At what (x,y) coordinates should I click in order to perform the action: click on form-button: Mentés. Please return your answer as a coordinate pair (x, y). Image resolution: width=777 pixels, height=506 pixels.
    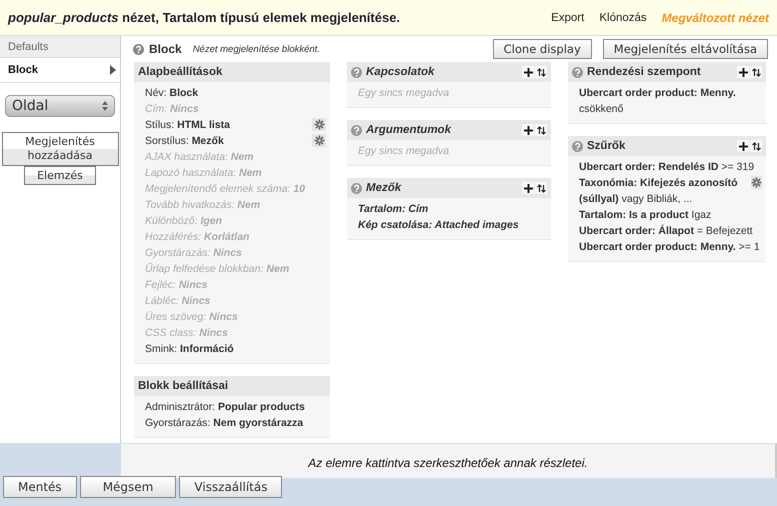
    Looking at the image, I should click on (40, 487).